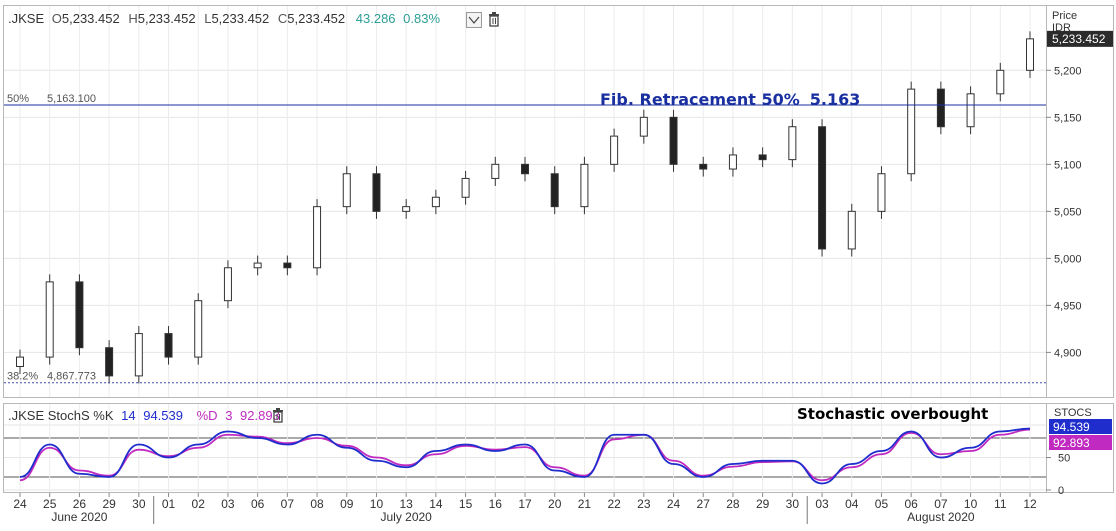 The height and width of the screenshot is (531, 1116). I want to click on fib-50-level: 5,163.100, so click(71, 99).